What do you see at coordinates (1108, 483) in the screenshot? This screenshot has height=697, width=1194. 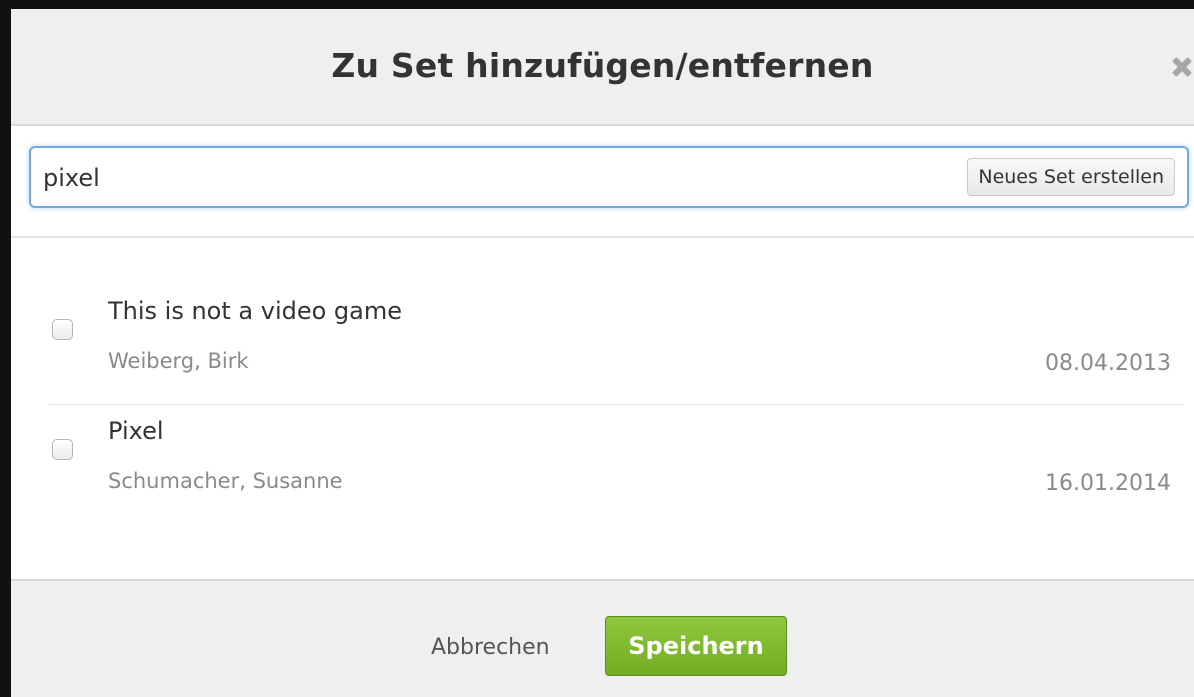 I see `set-date: 16.01.2014` at bounding box center [1108, 483].